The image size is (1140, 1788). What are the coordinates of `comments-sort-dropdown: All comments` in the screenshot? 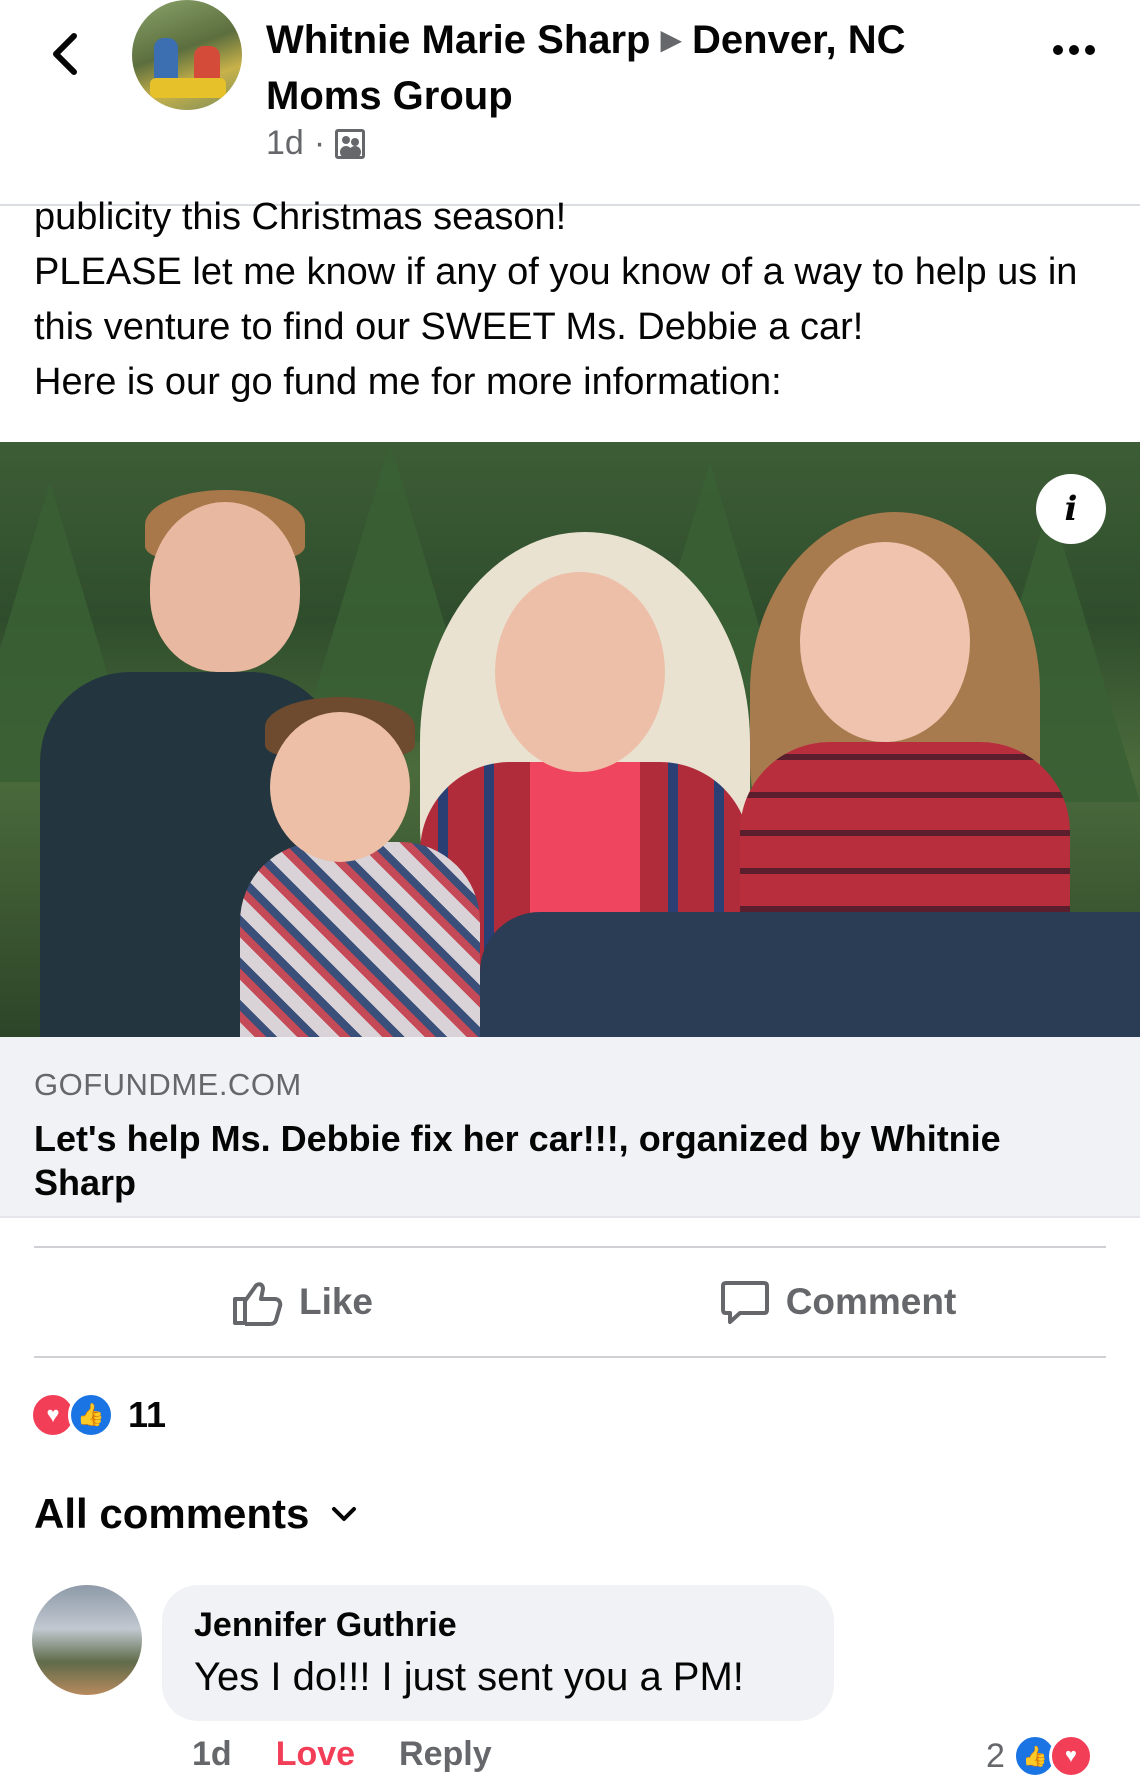 It's located at (195, 1514).